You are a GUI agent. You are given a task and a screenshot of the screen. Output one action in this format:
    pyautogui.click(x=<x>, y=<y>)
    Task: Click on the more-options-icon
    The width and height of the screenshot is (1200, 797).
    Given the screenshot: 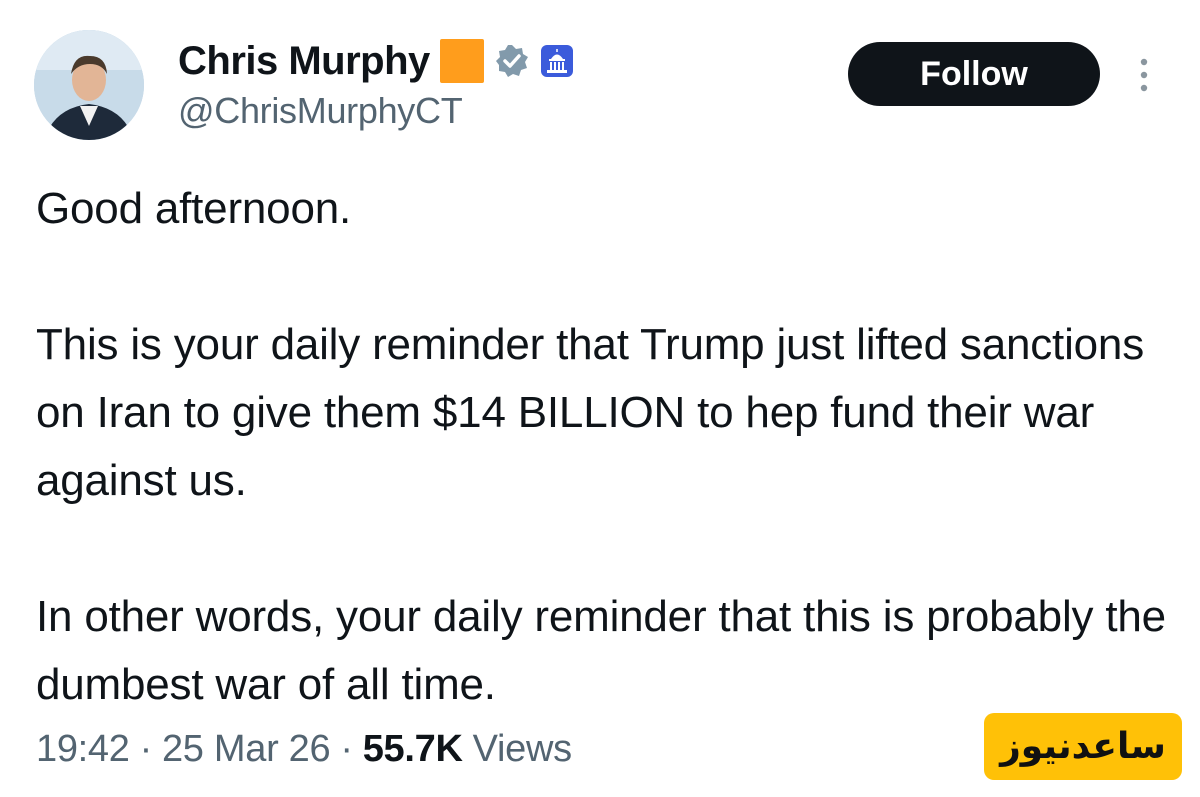 What is the action you would take?
    pyautogui.click(x=1144, y=76)
    